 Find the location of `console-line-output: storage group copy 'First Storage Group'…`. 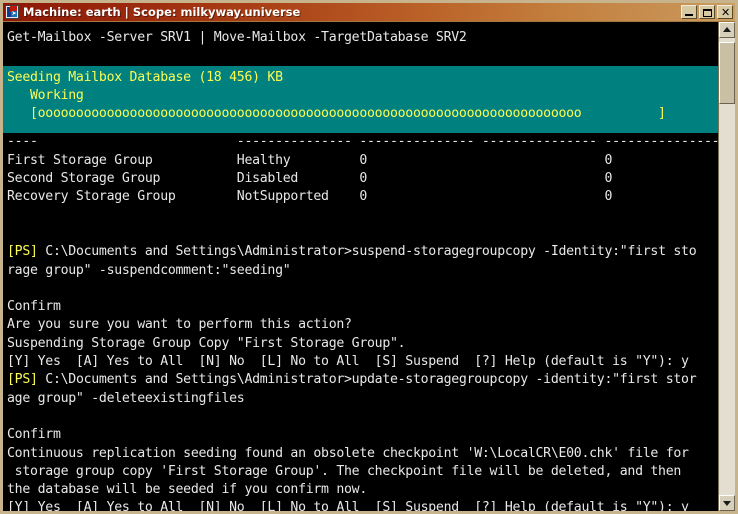

console-line-output: storage group copy 'First Storage Group'… is located at coordinates (344, 471).